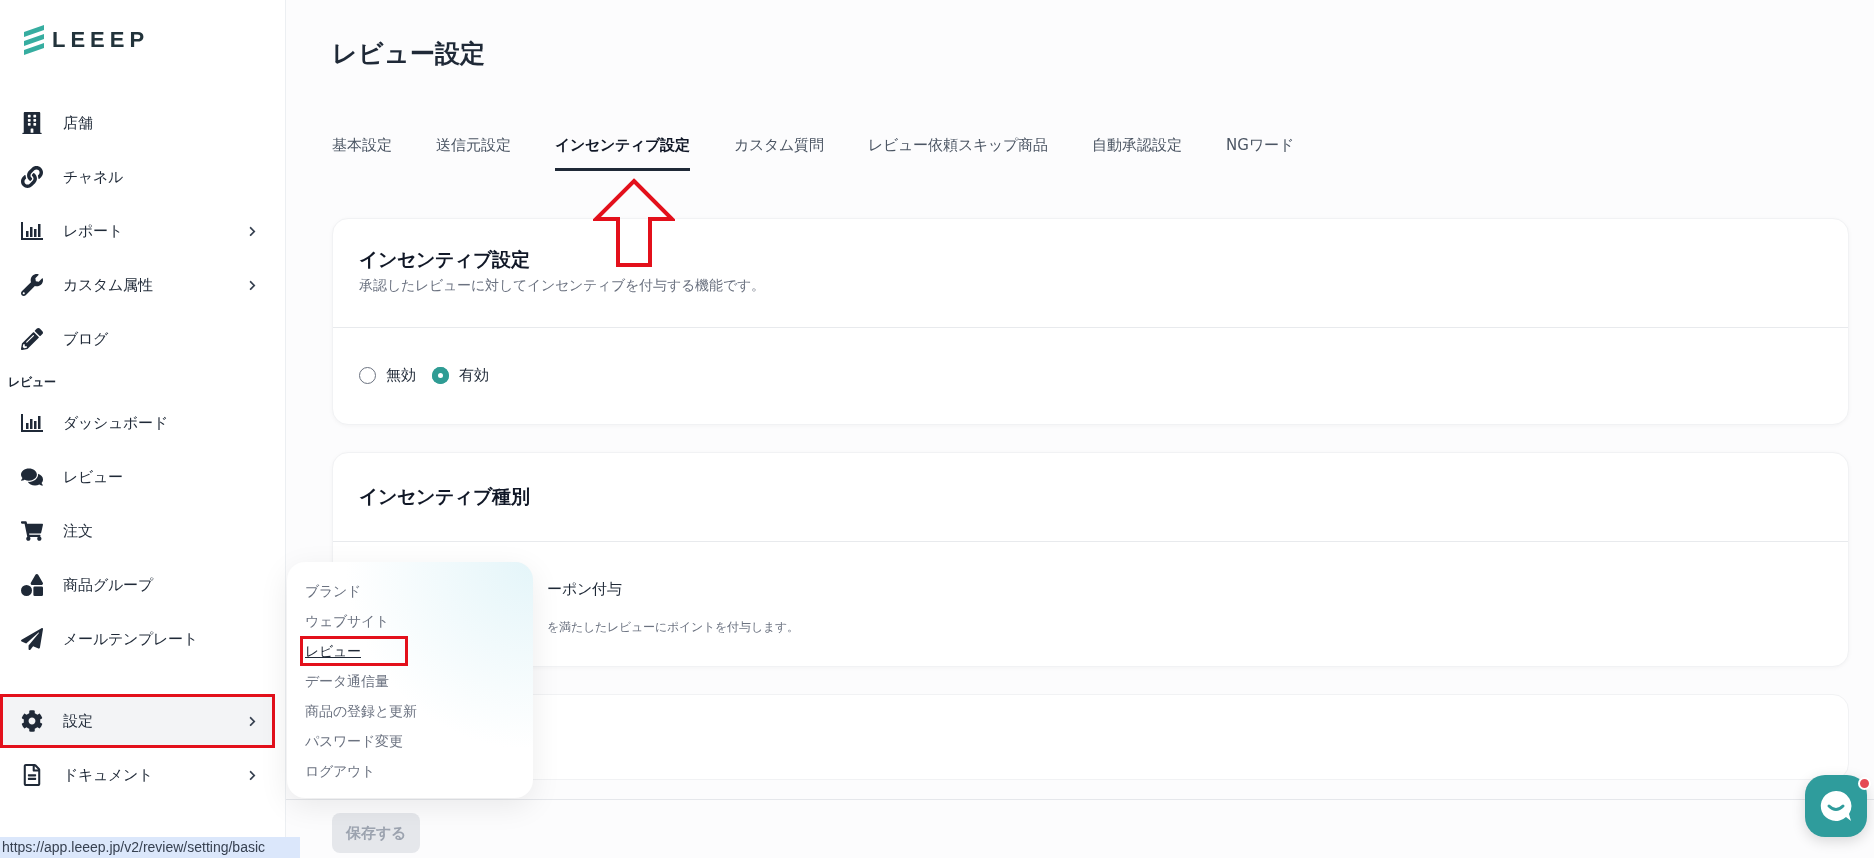 The height and width of the screenshot is (858, 1874). What do you see at coordinates (562, 286) in the screenshot?
I see `card-description: 承認したレビューに対してインセンティブを付与する機能です。` at bounding box center [562, 286].